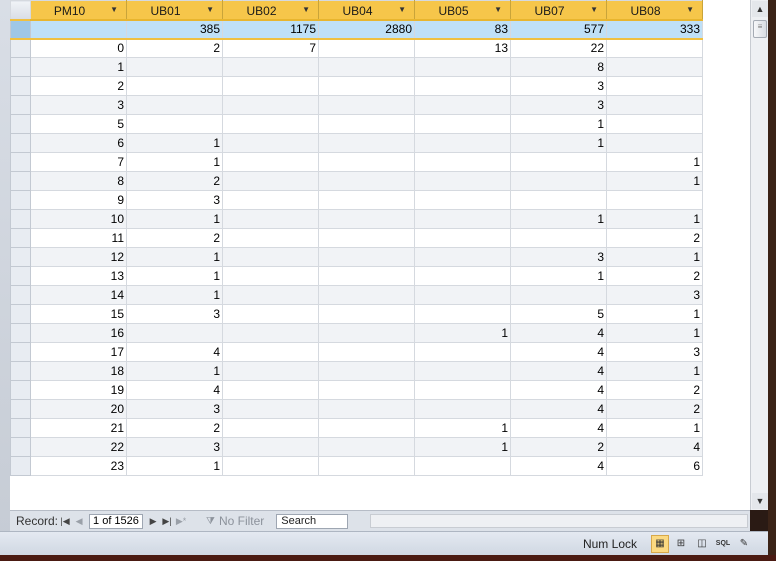 This screenshot has width=776, height=561. I want to click on cell-pm10: 9, so click(78, 200).